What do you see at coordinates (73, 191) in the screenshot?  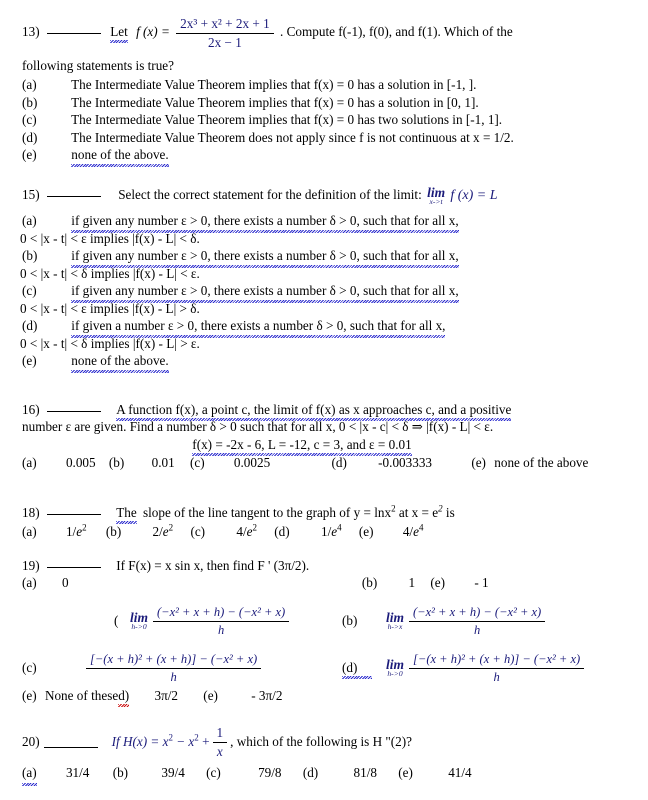 I see `question-15-answer-blank` at bounding box center [73, 191].